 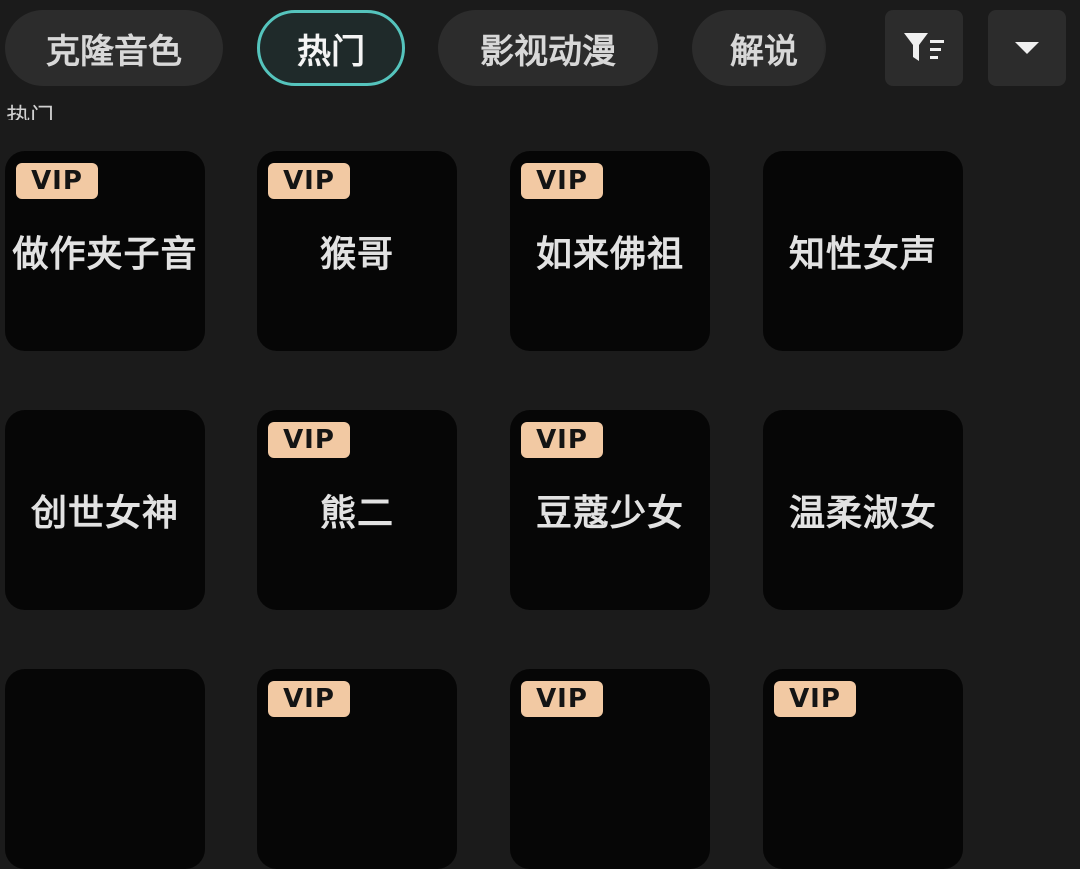 I want to click on caret-down-icon, so click(x=1027, y=48).